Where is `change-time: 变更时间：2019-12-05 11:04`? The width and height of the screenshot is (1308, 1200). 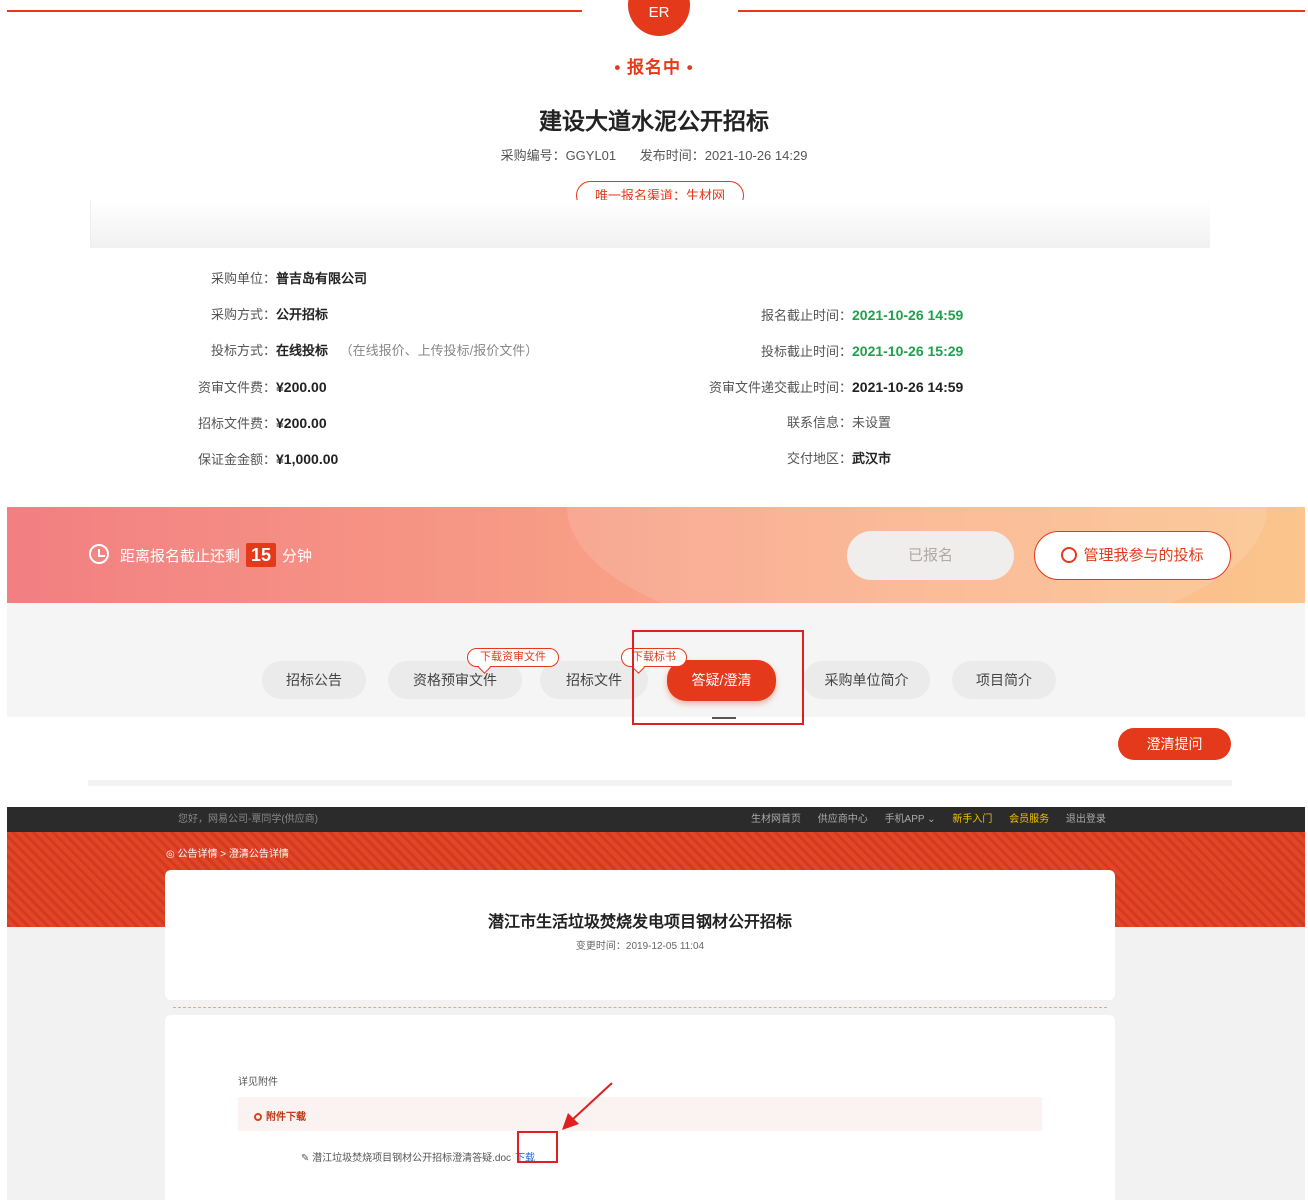 change-time: 变更时间：2019-12-05 11:04 is located at coordinates (640, 946).